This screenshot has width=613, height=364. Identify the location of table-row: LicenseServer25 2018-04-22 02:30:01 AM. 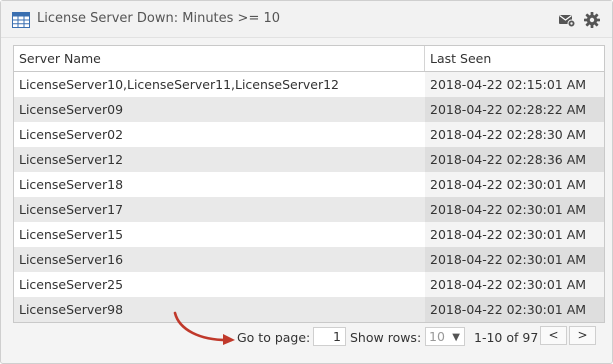
(309, 284).